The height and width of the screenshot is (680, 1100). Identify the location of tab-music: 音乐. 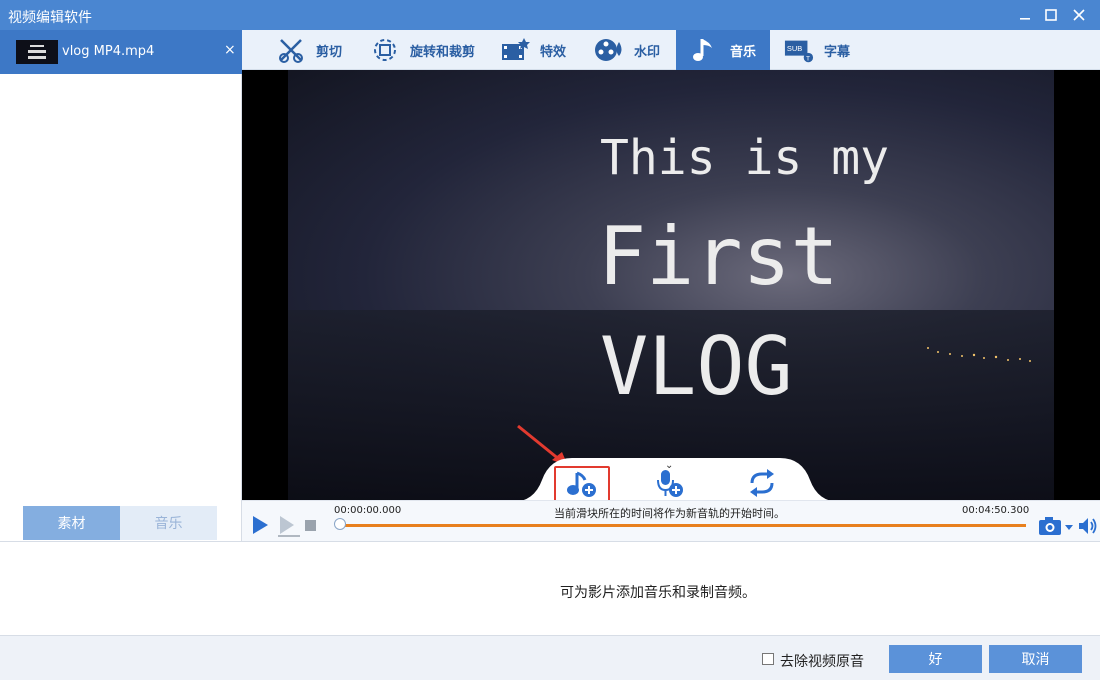
(168, 523).